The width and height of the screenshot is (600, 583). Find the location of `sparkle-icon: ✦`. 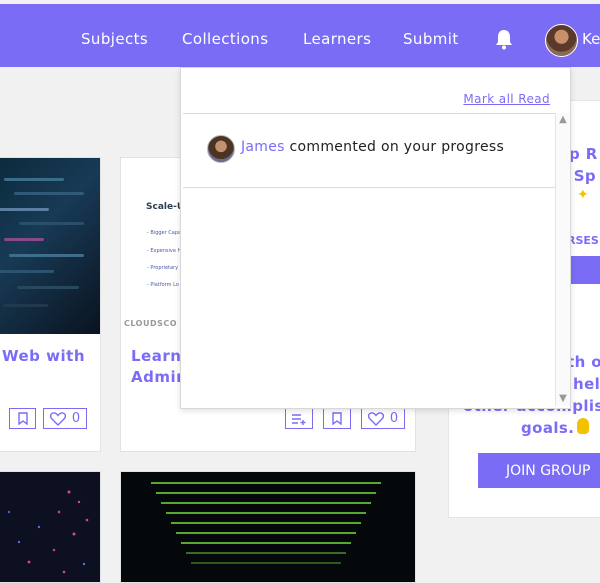

sparkle-icon: ✦ is located at coordinates (583, 195).